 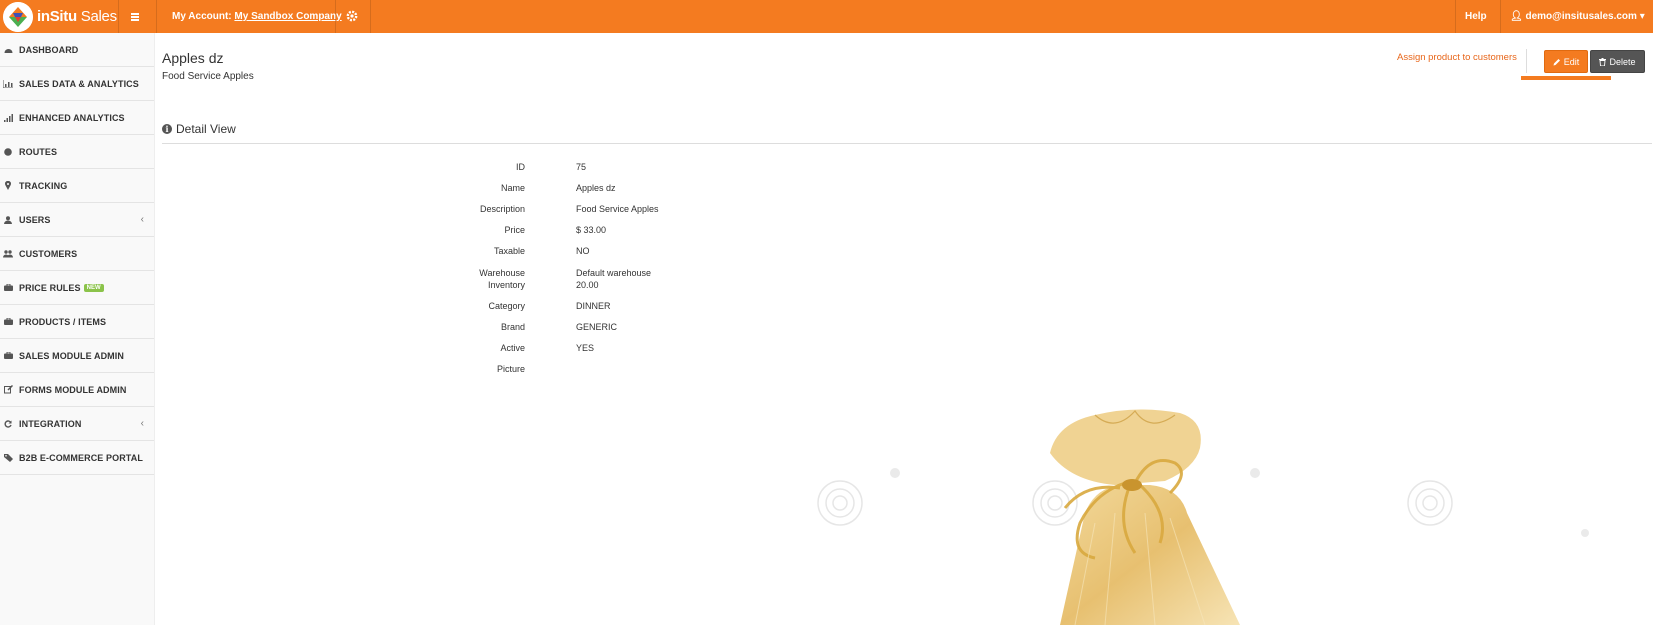 I want to click on sidebar-item-enhanced-analytics: ENHANCED ANALYTICS, so click(x=77, y=118).